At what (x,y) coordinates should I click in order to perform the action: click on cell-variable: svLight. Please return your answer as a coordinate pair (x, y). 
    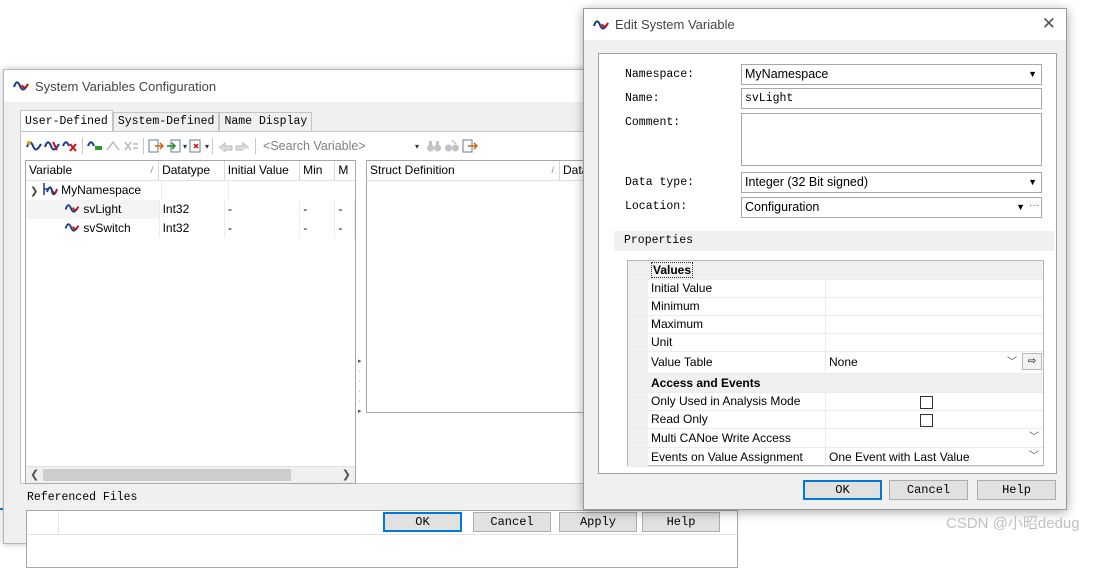
    Looking at the image, I should click on (93, 209).